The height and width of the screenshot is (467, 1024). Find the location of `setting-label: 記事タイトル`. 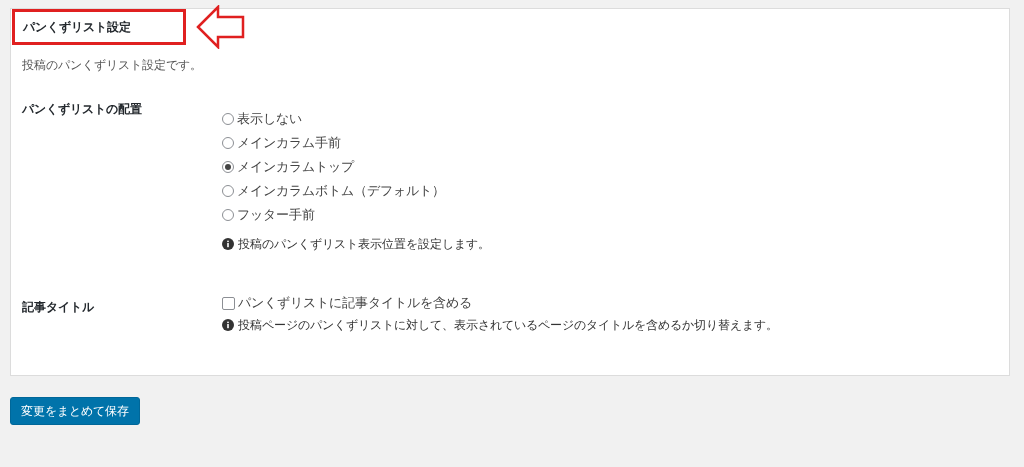

setting-label: 記事タイトル is located at coordinates (58, 307).